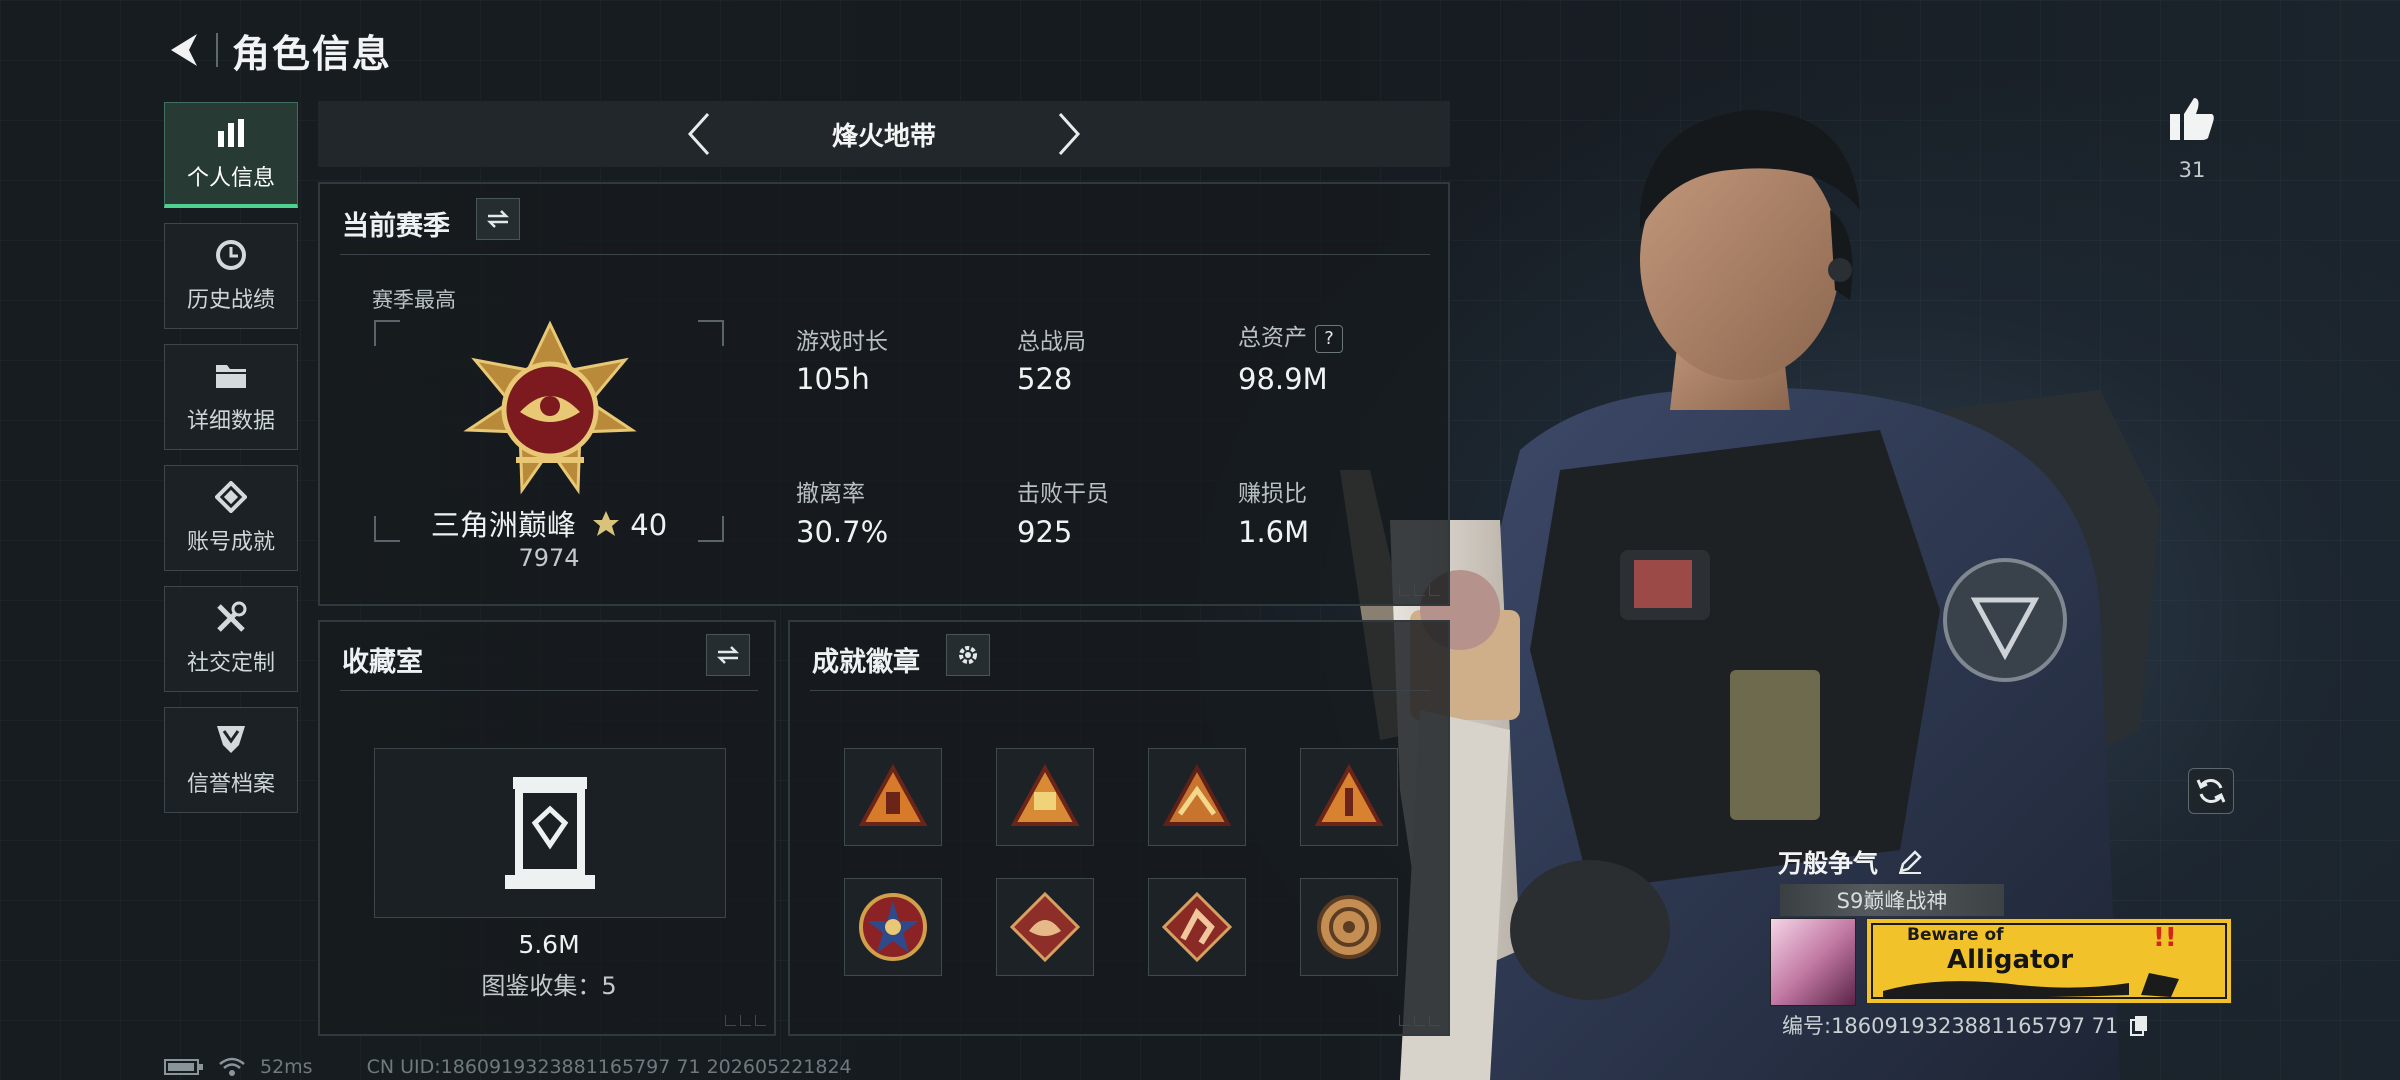  I want to click on stat-label-total-matches: 总战局, so click(1051, 342).